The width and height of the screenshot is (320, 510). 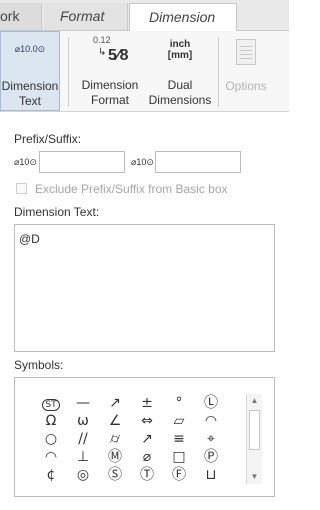 What do you see at coordinates (211, 421) in the screenshot?
I see `symbol-profile-surface: ◠` at bounding box center [211, 421].